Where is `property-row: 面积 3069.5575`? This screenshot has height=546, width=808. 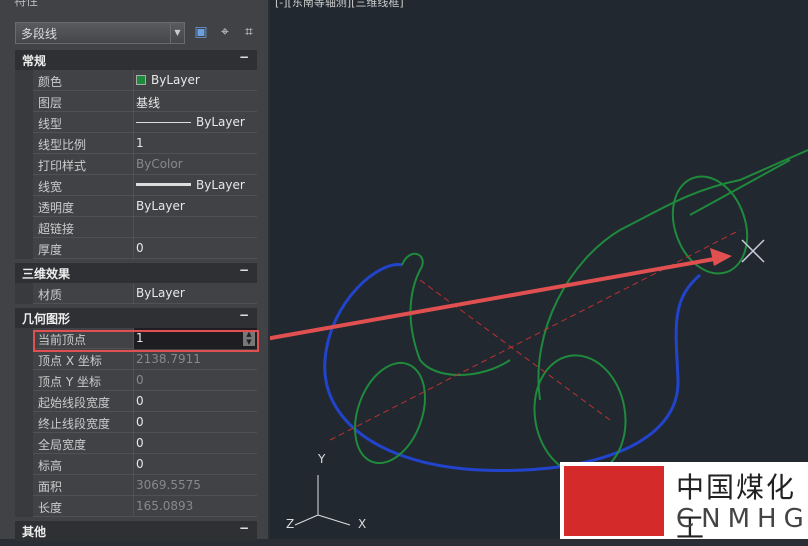 property-row: 面积 3069.5575 is located at coordinates (145, 485).